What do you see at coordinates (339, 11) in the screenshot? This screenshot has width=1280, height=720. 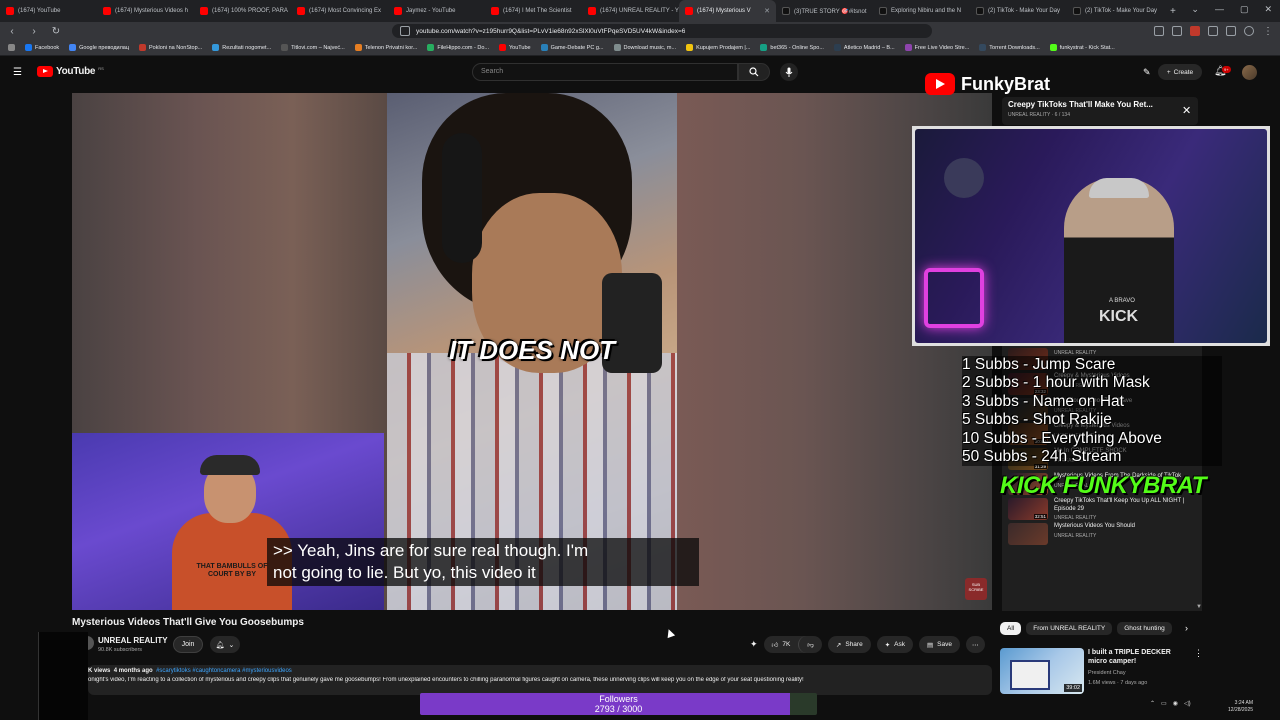 I see `browser-tab: (1674) Most Convincing Ex` at bounding box center [339, 11].